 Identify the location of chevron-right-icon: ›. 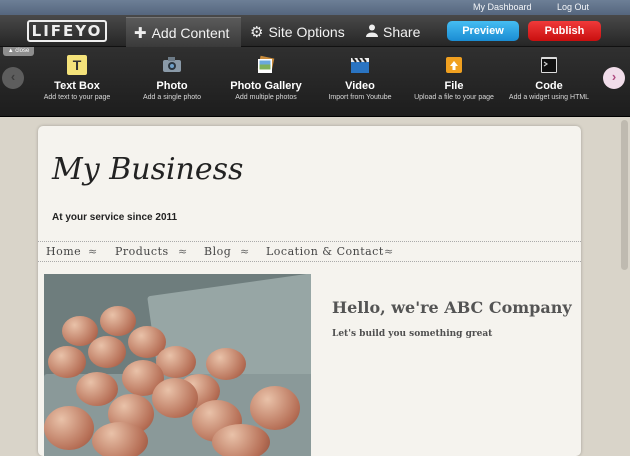
(614, 76).